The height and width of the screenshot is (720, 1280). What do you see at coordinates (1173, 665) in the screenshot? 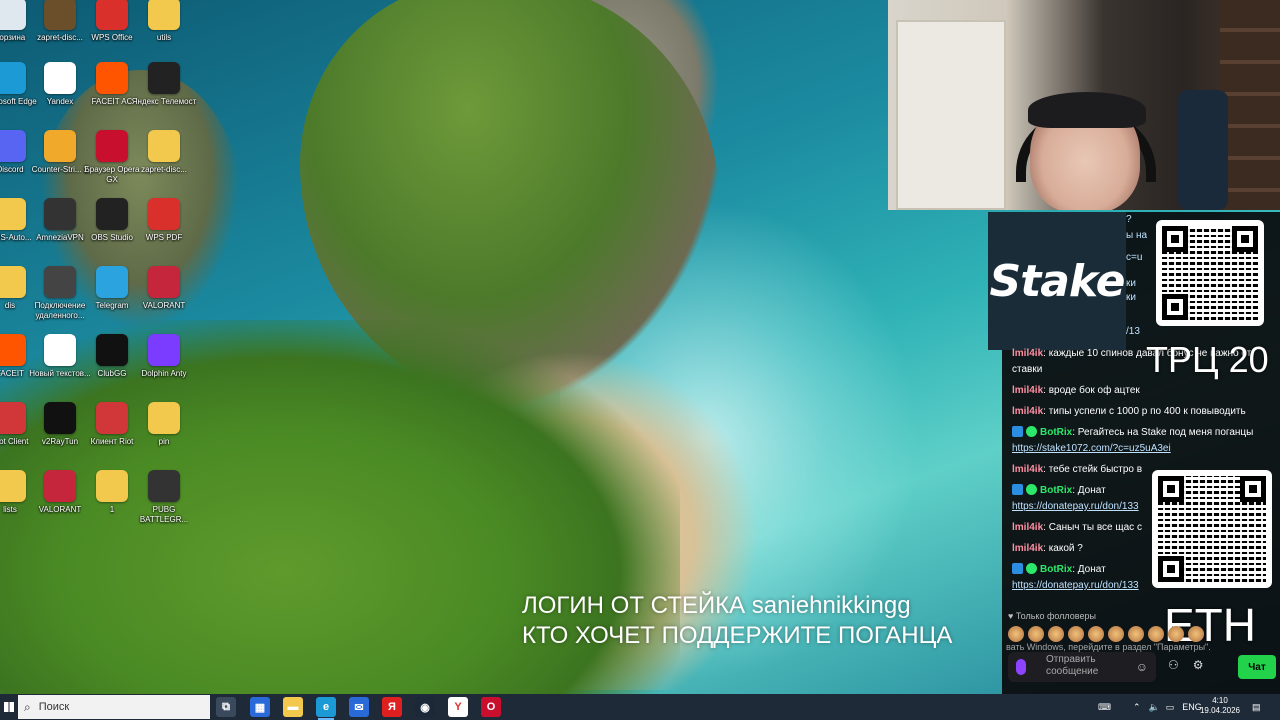
I see `users-icon: ⚇` at bounding box center [1173, 665].